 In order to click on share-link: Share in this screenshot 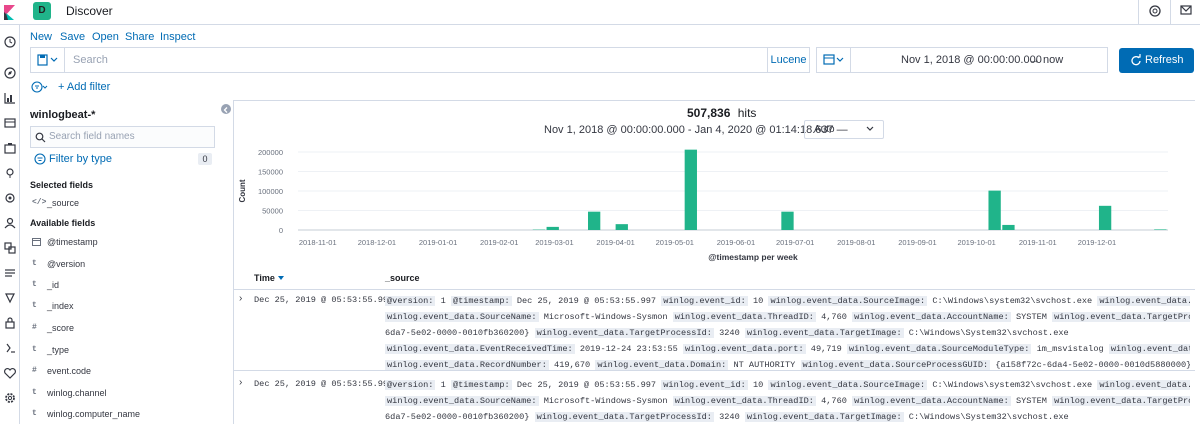, I will do `click(139, 37)`.